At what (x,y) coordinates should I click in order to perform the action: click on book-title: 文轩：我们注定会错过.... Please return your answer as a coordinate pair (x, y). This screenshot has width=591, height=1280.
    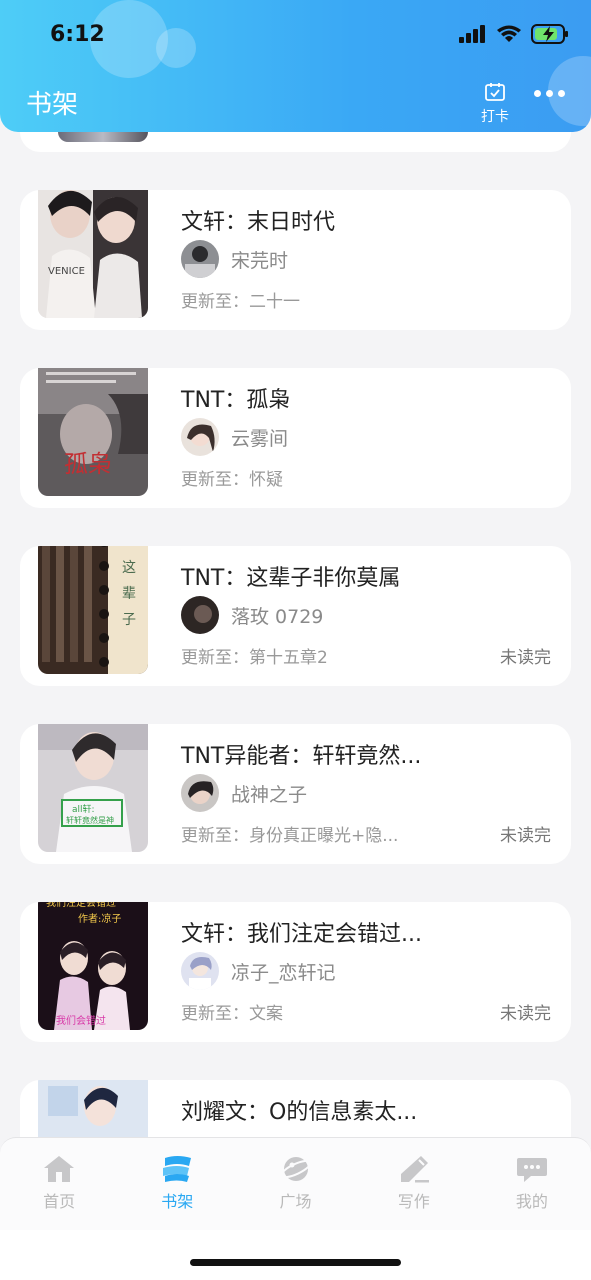
    Looking at the image, I should click on (301, 934).